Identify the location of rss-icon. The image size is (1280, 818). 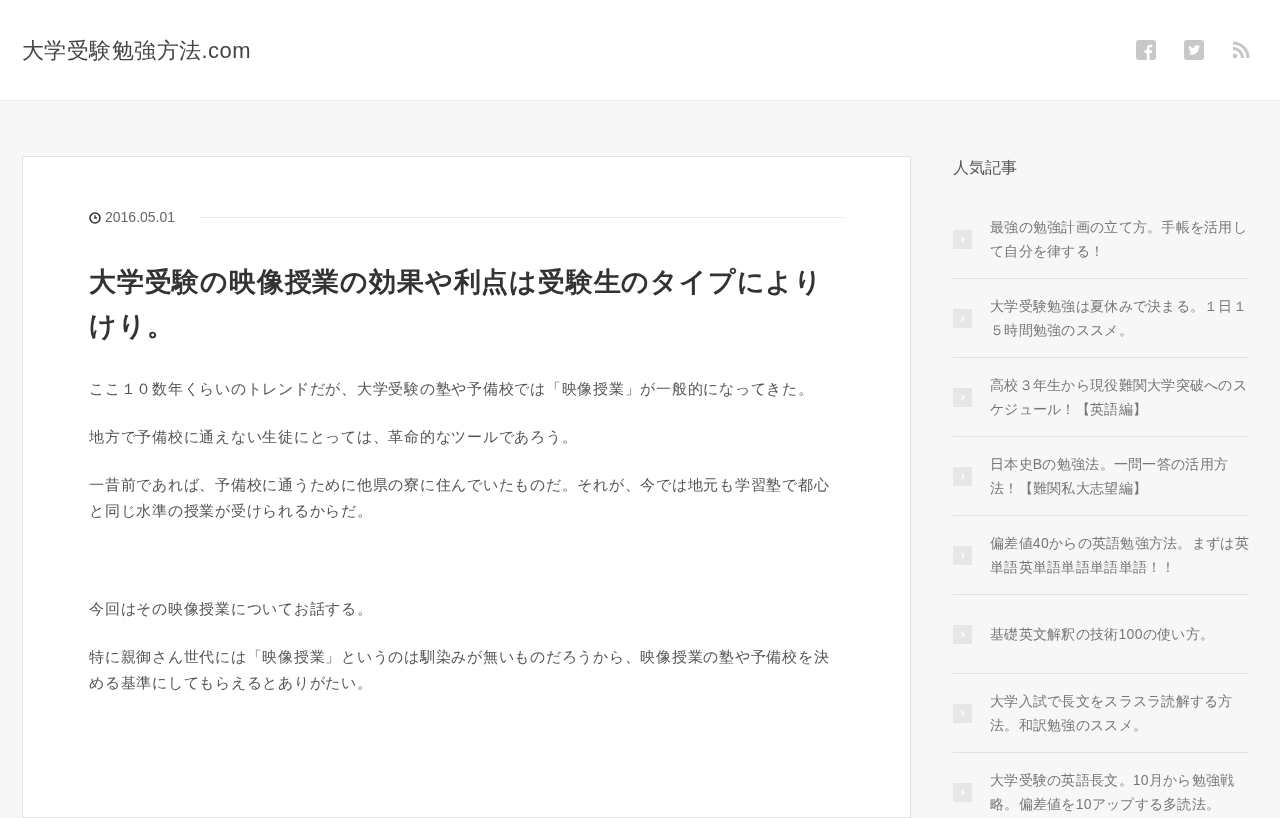
(1241, 50).